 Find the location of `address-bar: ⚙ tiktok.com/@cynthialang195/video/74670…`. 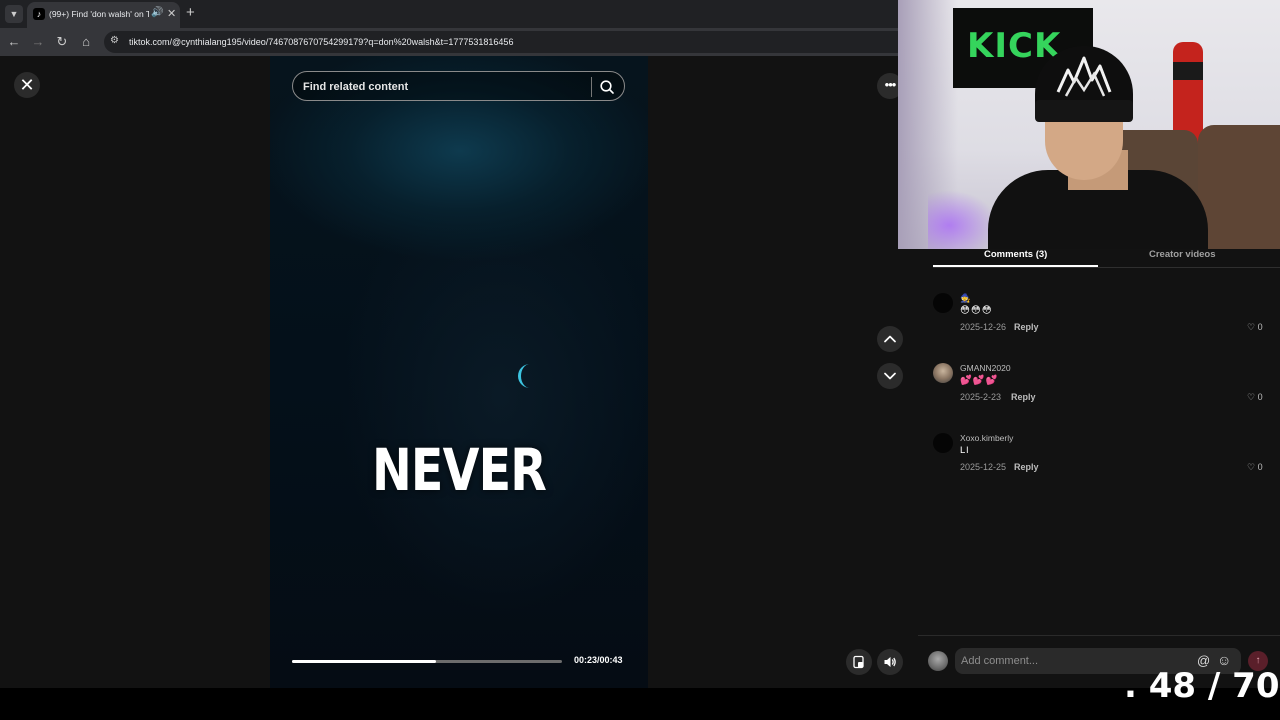

address-bar: ⚙ tiktok.com/@cynthialang195/video/74670… is located at coordinates (501, 42).